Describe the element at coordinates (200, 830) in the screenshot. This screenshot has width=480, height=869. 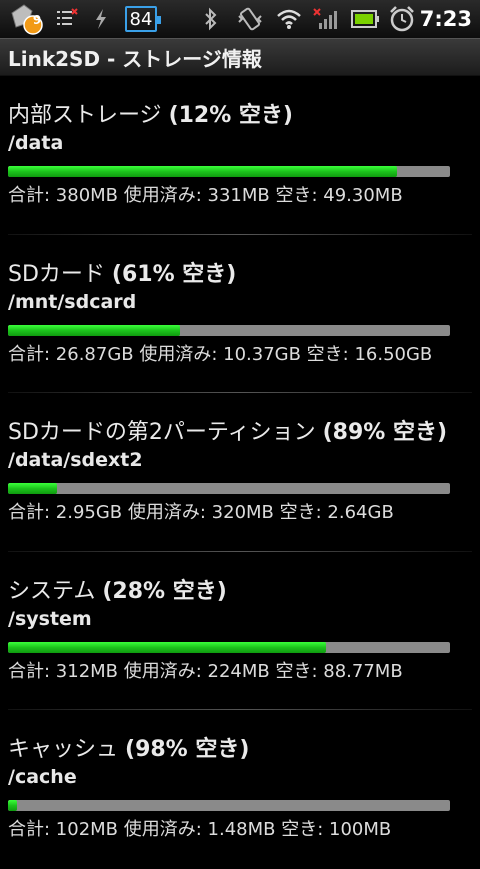
I see `storage-details: 合計: 102MB 使用済み: 1.48MB 空き: 100MB` at that location.